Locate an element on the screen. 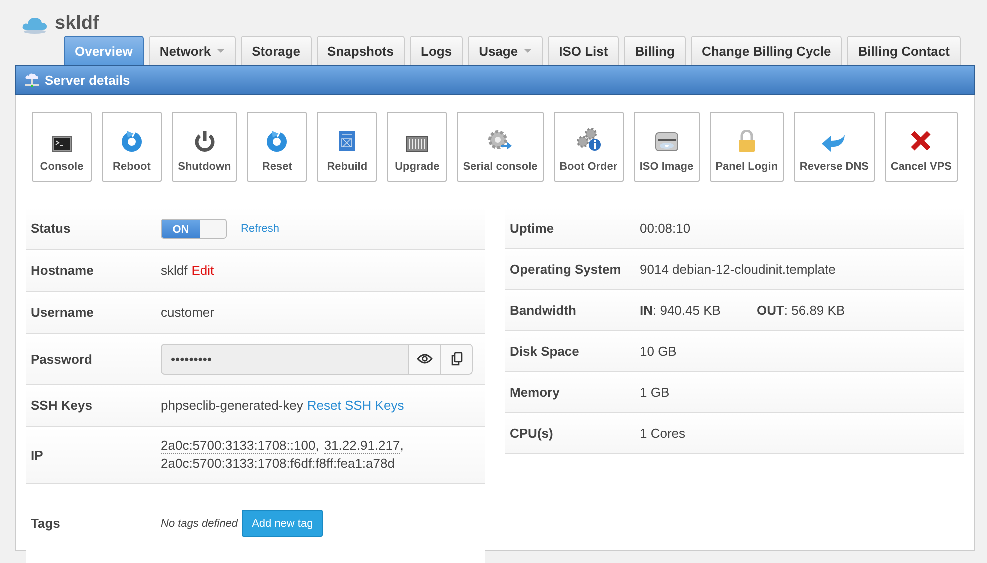 The image size is (987, 563). bandwidth-value: IN: 940.45 KB is located at coordinates (680, 310).